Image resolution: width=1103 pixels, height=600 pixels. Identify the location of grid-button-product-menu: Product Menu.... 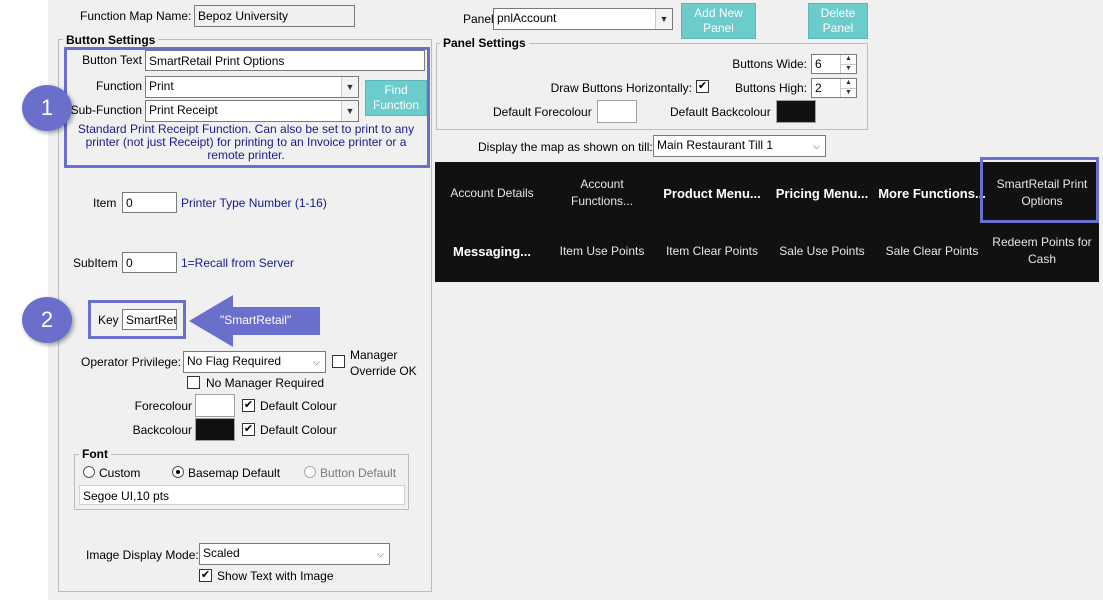
(712, 193).